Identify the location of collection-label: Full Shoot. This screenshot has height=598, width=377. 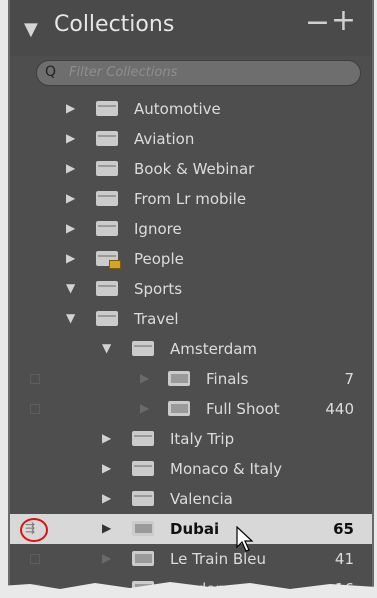
(243, 409).